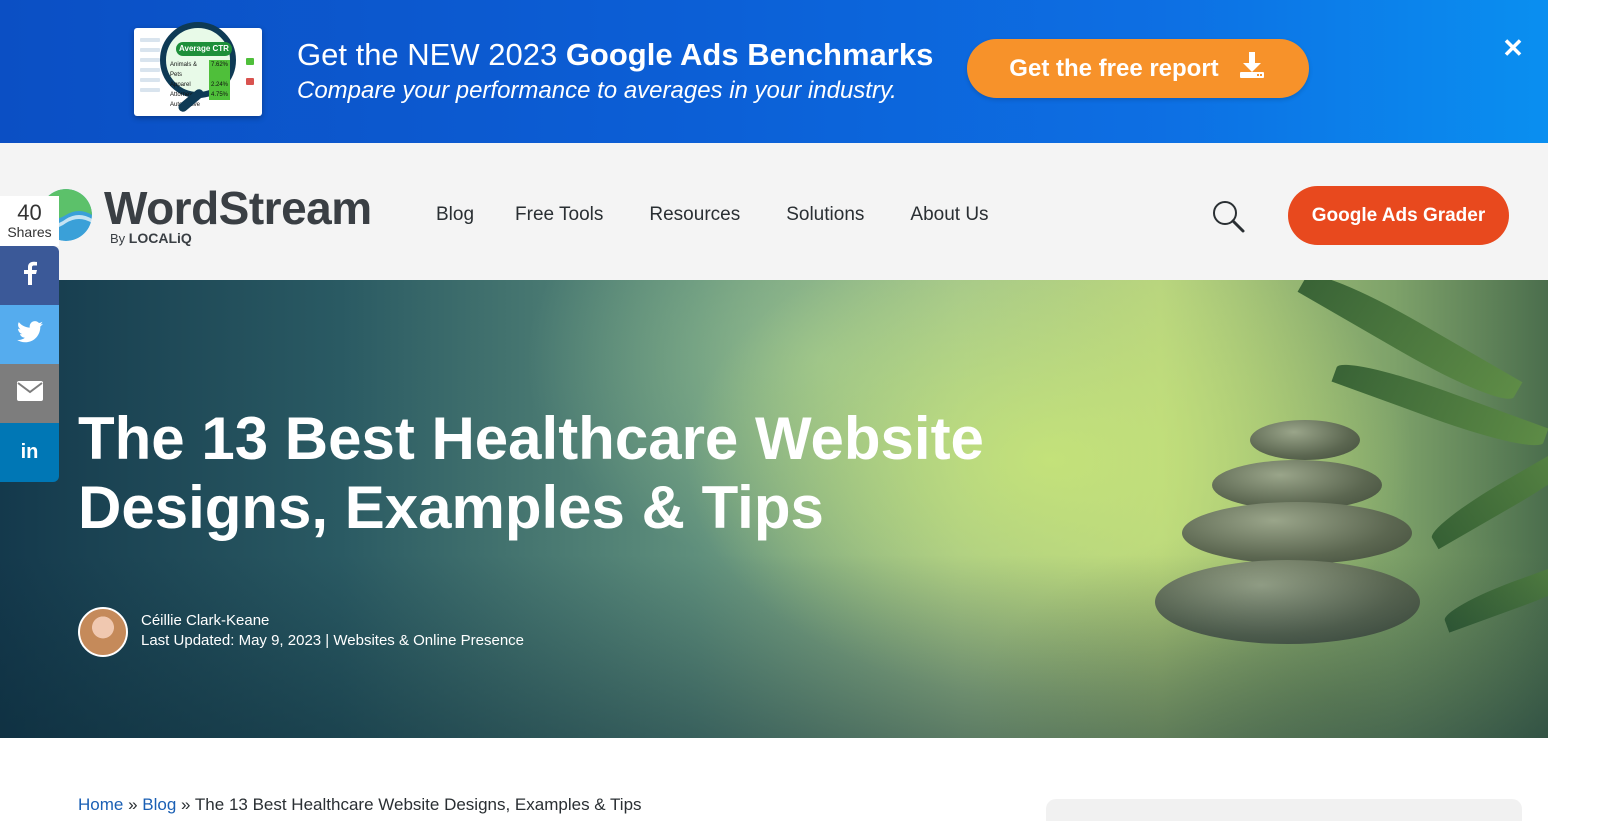 The height and width of the screenshot is (821, 1600). Describe the element at coordinates (118, 238) in the screenshot. I see `logo-by-text: By` at that location.